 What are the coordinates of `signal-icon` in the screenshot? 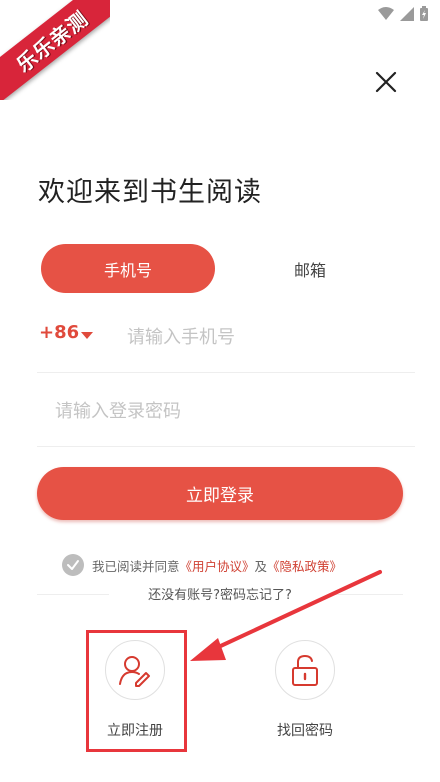 It's located at (407, 13).